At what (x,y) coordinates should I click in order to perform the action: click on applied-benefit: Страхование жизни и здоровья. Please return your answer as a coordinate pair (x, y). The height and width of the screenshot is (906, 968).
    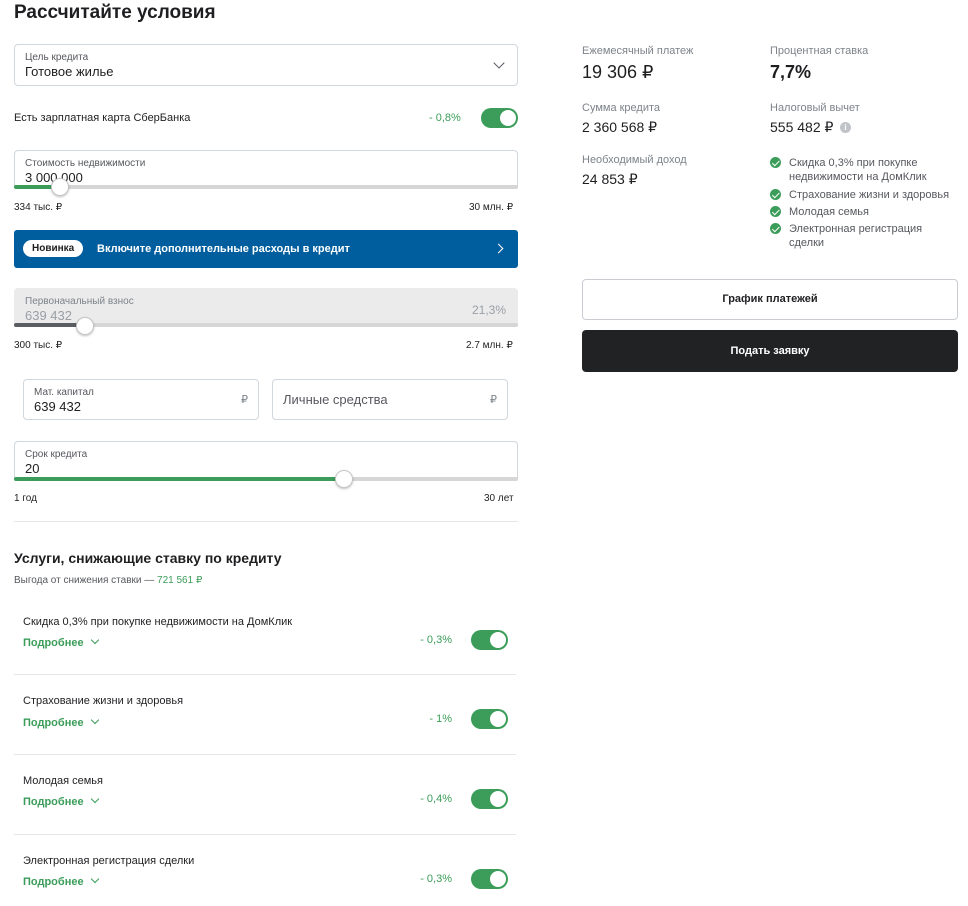
    Looking at the image, I should click on (869, 195).